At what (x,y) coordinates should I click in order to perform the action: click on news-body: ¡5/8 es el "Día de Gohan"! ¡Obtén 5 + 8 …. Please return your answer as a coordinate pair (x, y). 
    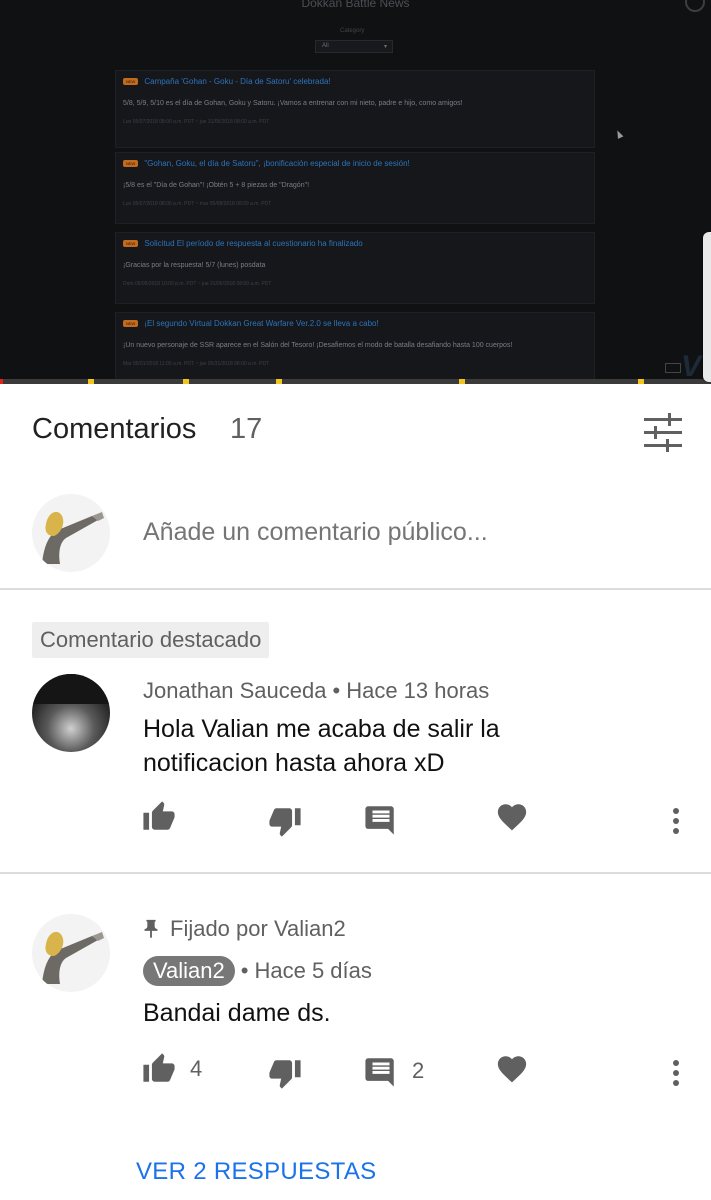
    Looking at the image, I should click on (216, 185).